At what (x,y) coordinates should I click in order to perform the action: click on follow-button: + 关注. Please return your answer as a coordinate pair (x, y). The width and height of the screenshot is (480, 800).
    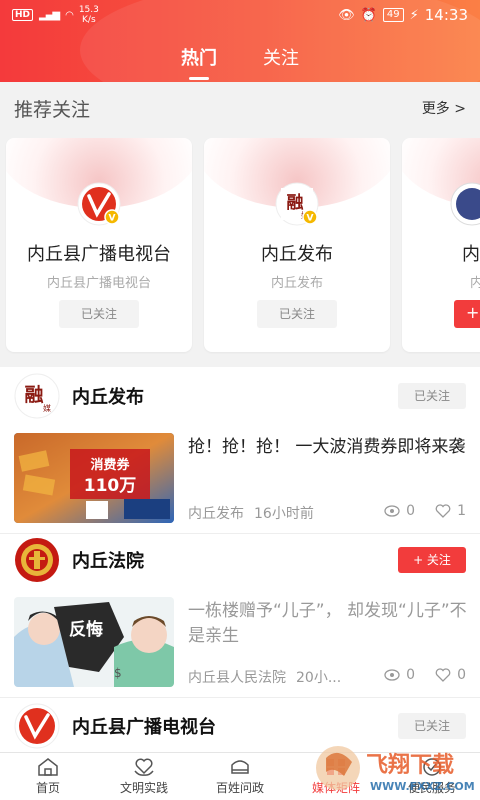
    Looking at the image, I should click on (432, 560).